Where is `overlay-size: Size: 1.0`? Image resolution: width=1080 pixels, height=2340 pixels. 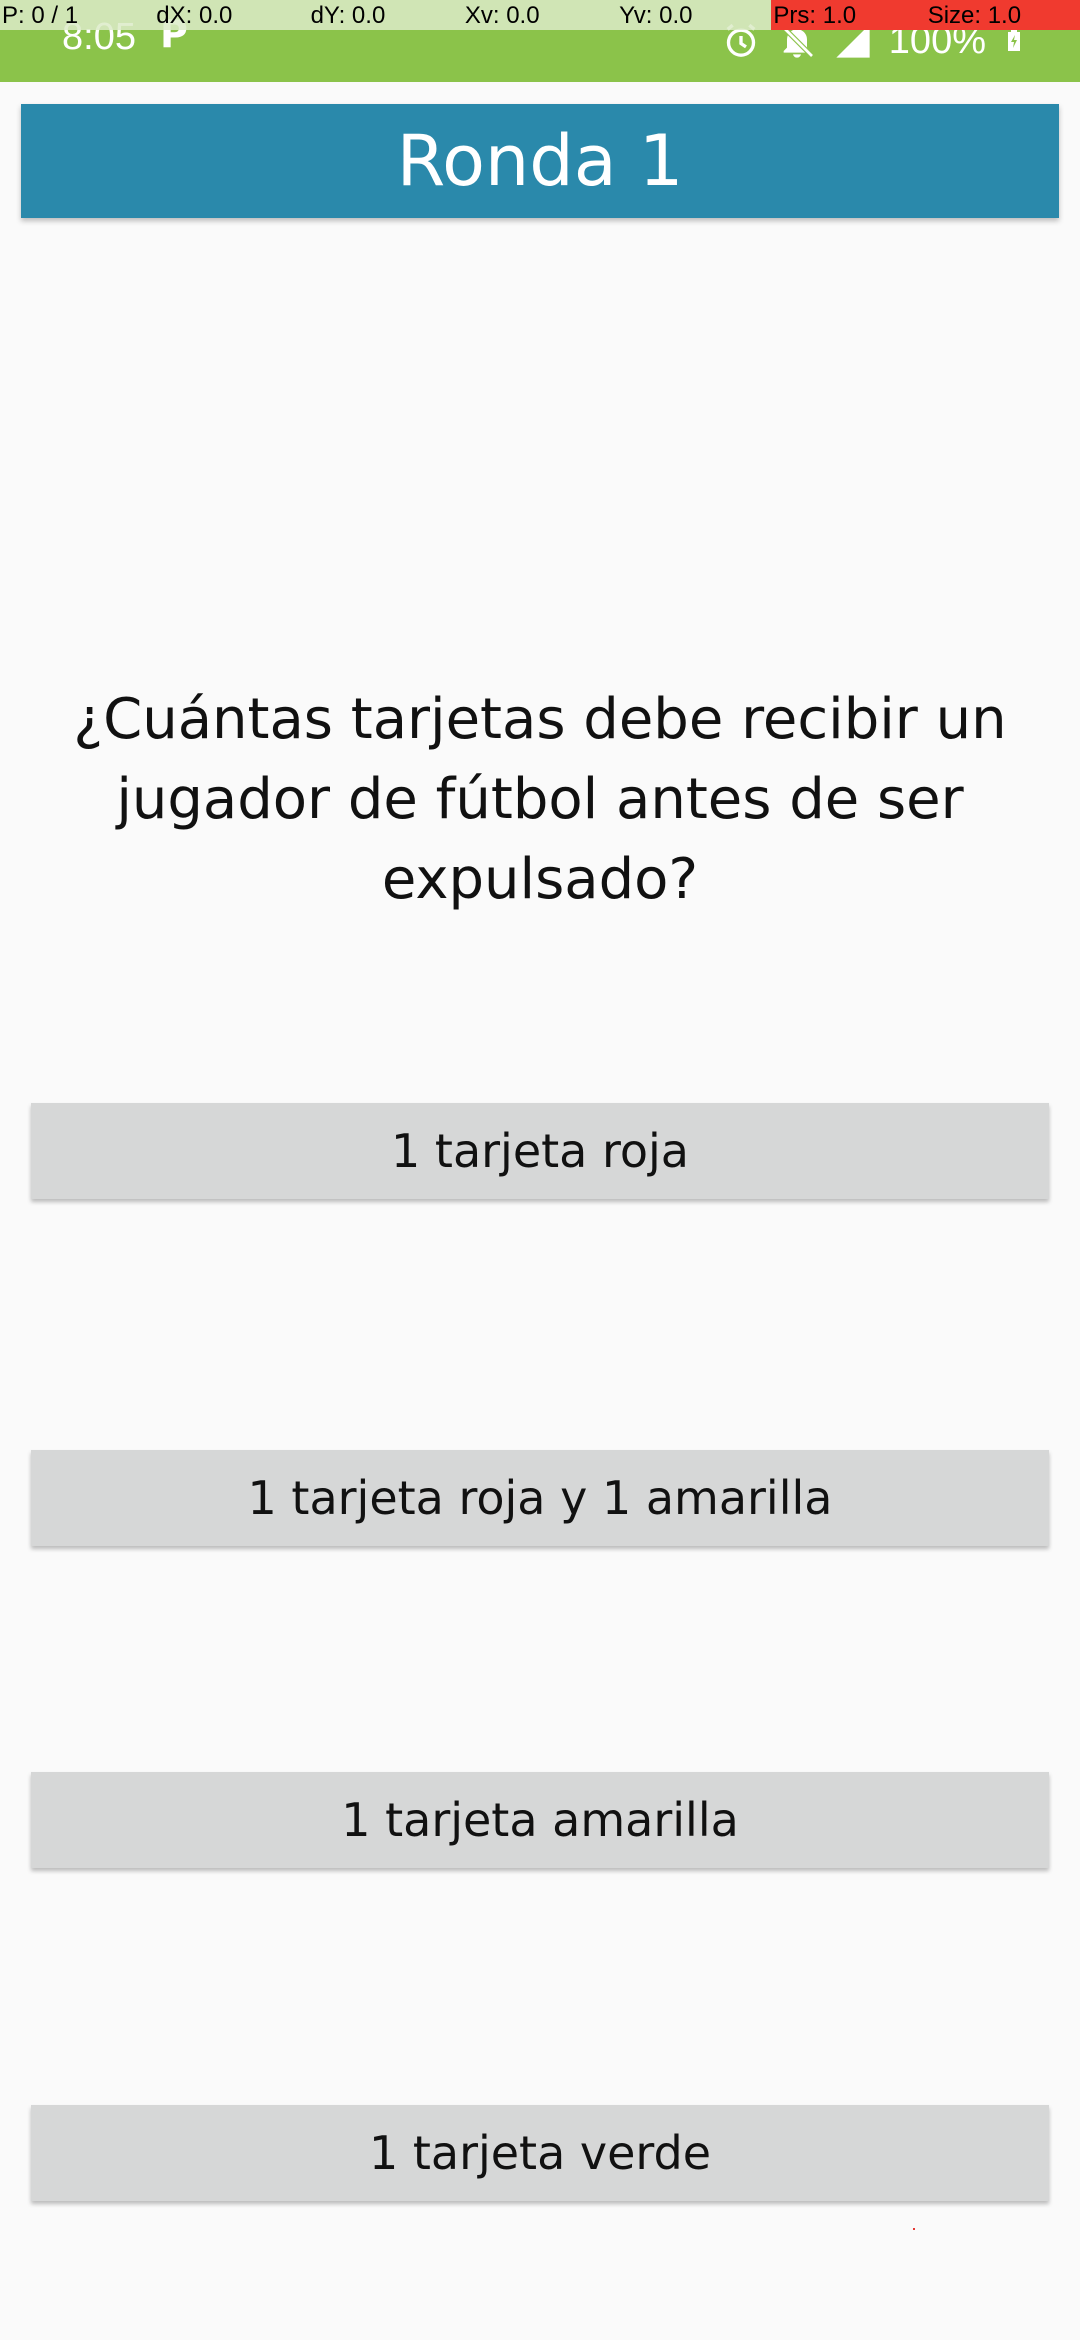 overlay-size: Size: 1.0 is located at coordinates (1002, 15).